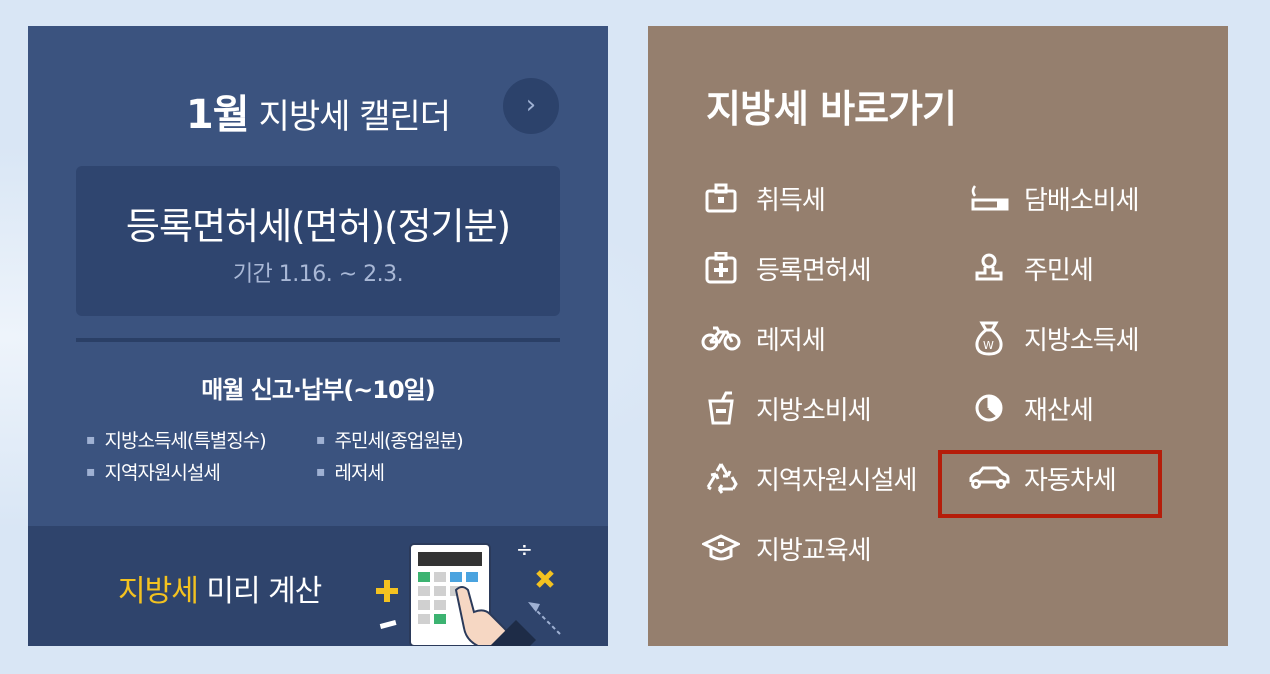 The image size is (1270, 674). I want to click on shortcut-label: 지방소득세, so click(1082, 340).